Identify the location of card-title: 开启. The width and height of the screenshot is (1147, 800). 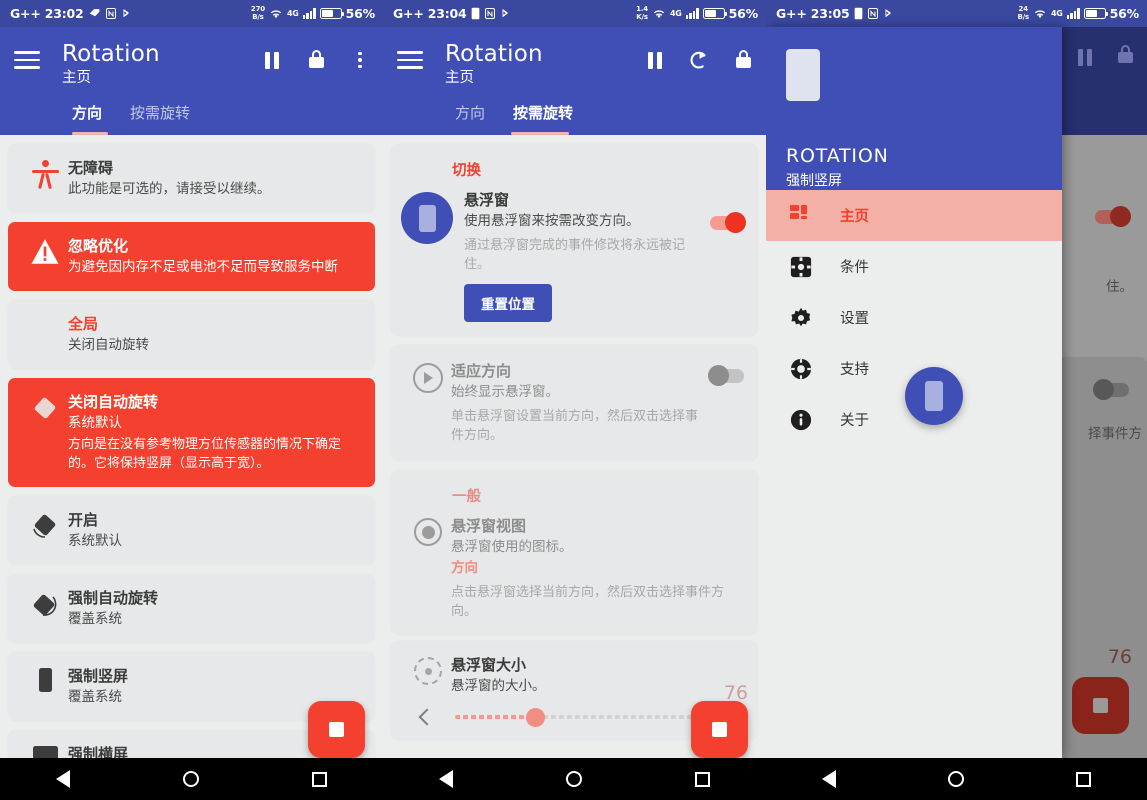
(83, 520).